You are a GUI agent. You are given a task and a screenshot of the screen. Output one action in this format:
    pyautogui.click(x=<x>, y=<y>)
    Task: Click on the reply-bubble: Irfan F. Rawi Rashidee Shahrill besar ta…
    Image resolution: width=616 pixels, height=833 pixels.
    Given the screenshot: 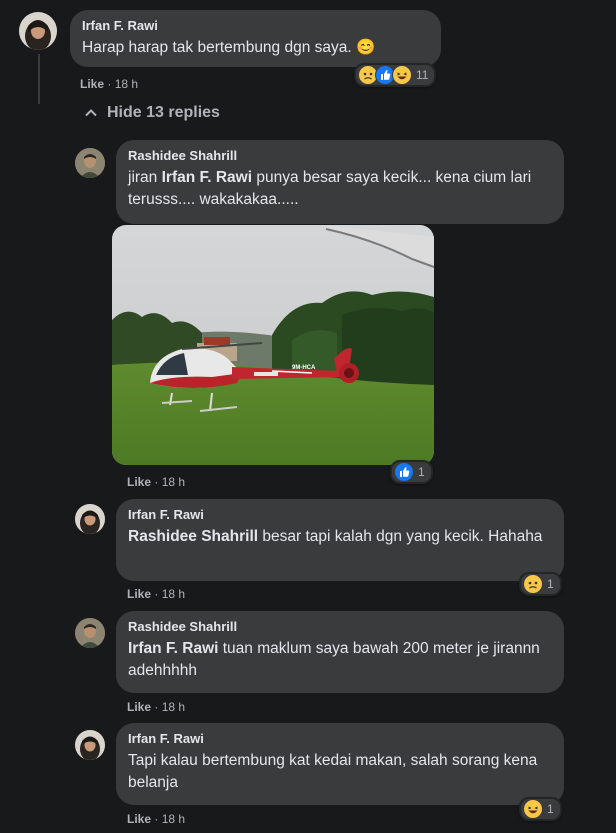 What is the action you would take?
    pyautogui.click(x=340, y=540)
    